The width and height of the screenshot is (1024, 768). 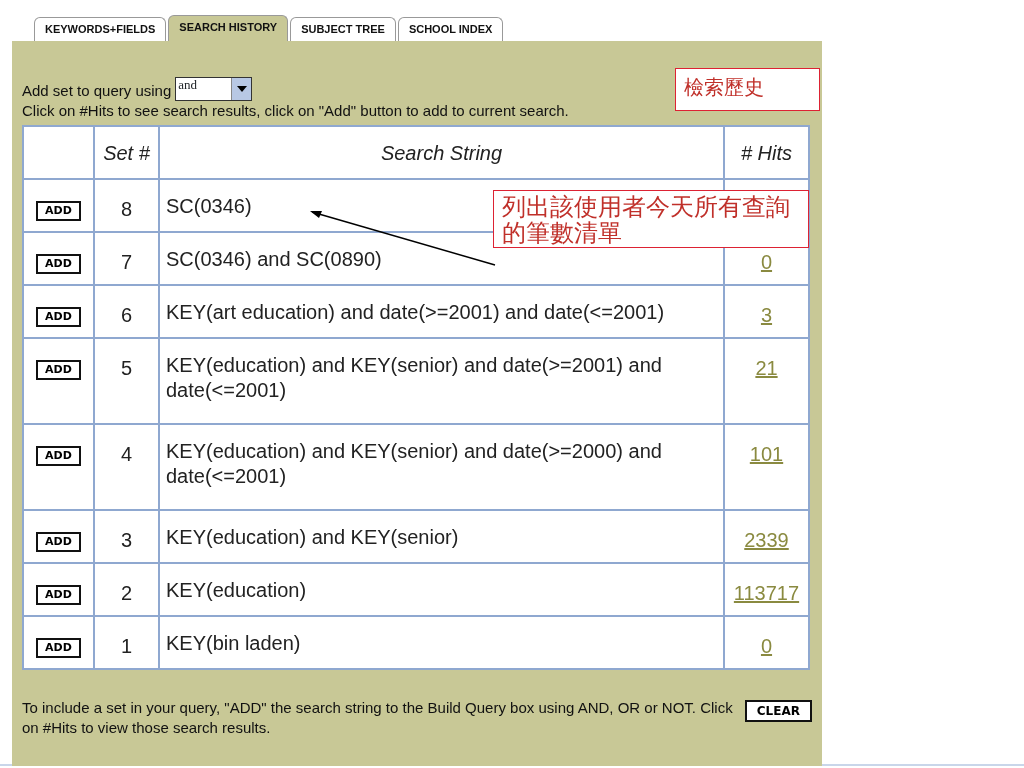 I want to click on set-number: 3, so click(x=126, y=540).